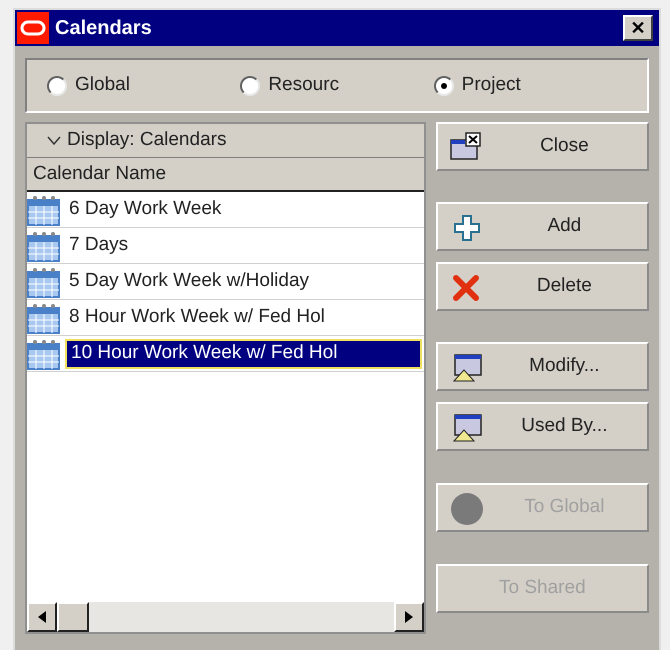  I want to click on window-close-icon, so click(466, 147).